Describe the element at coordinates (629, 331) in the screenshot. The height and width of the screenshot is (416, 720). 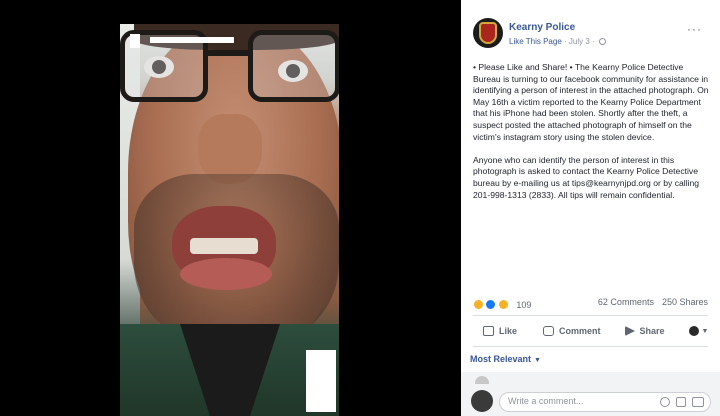
I see `share-arrow-icon` at that location.